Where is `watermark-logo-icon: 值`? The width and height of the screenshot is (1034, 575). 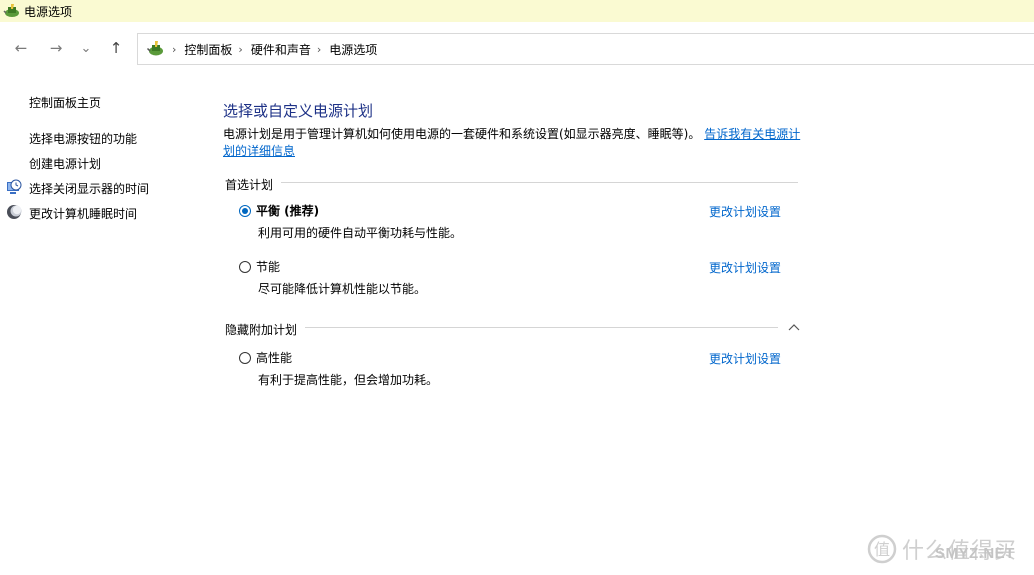 watermark-logo-icon: 值 is located at coordinates (882, 549).